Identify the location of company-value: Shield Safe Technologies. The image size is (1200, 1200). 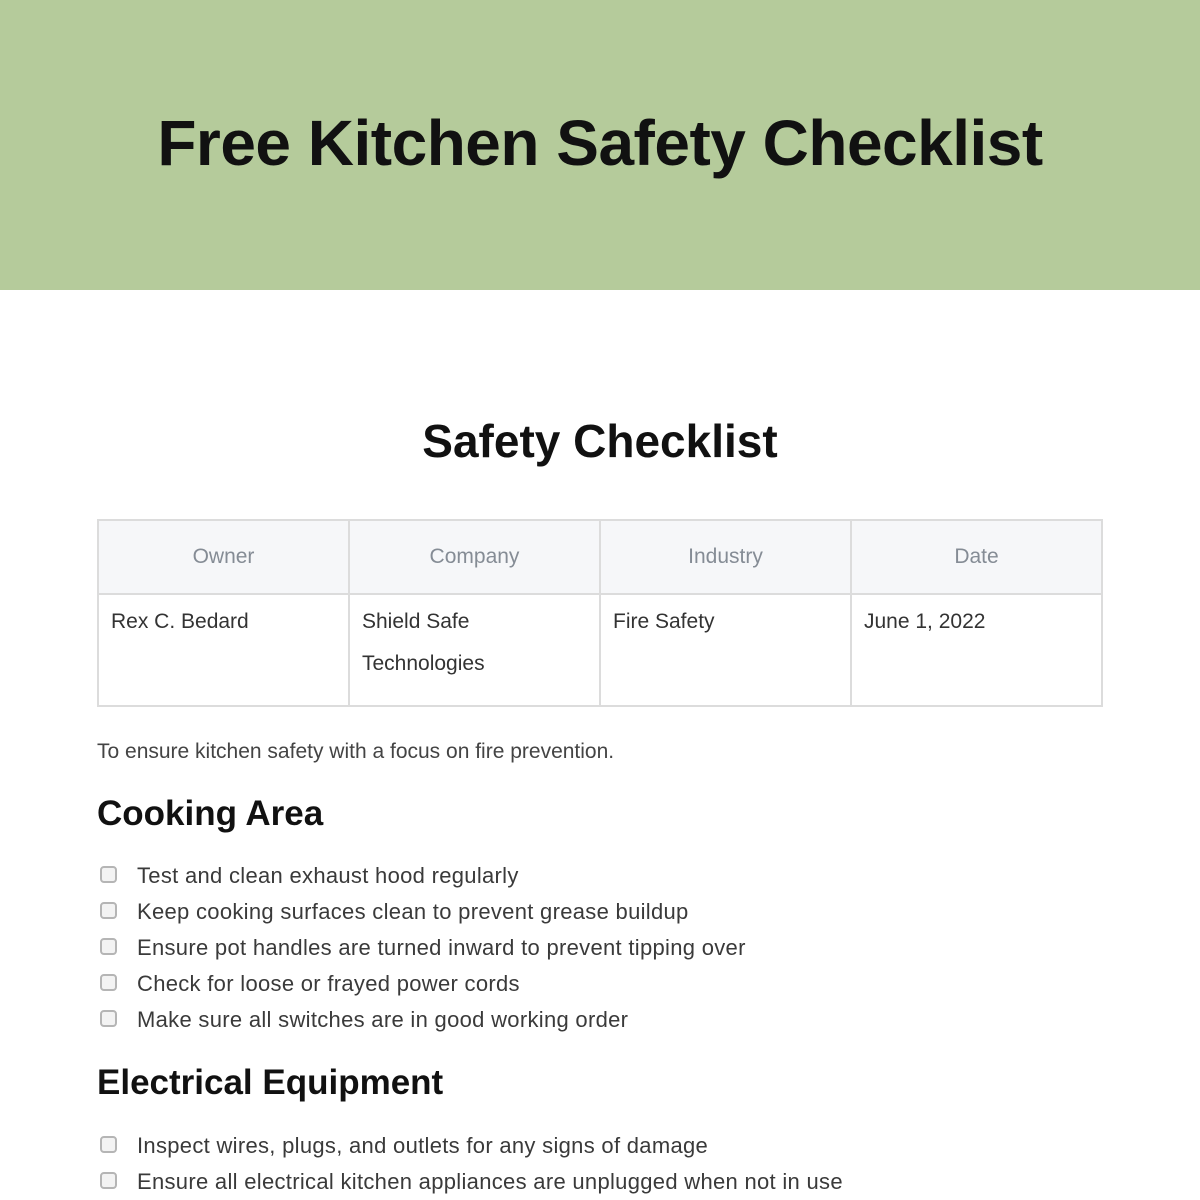
(474, 650).